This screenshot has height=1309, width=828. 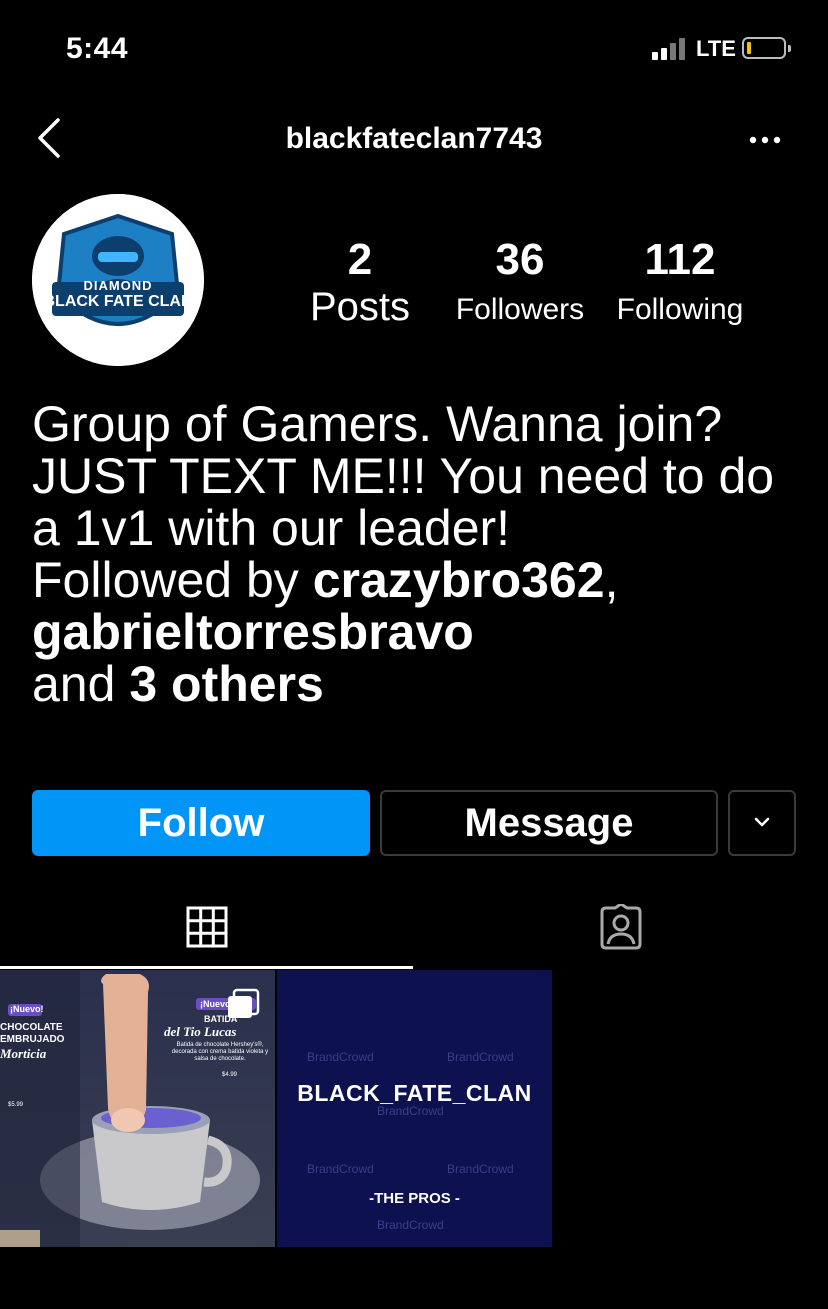 What do you see at coordinates (206, 967) in the screenshot?
I see `active-tab-indicator` at bounding box center [206, 967].